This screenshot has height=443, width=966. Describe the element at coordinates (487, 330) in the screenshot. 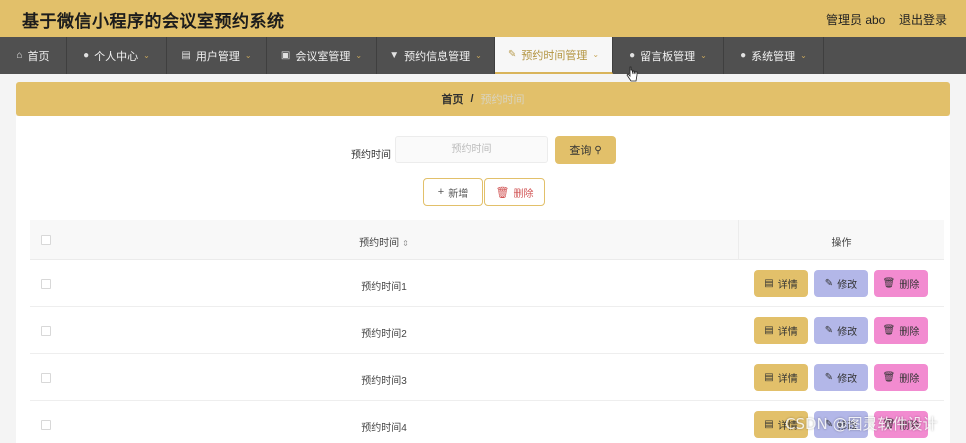

I see `table-row: 预约时间2 ▤ 详情 ✎ 修改 🗑 删除` at that location.